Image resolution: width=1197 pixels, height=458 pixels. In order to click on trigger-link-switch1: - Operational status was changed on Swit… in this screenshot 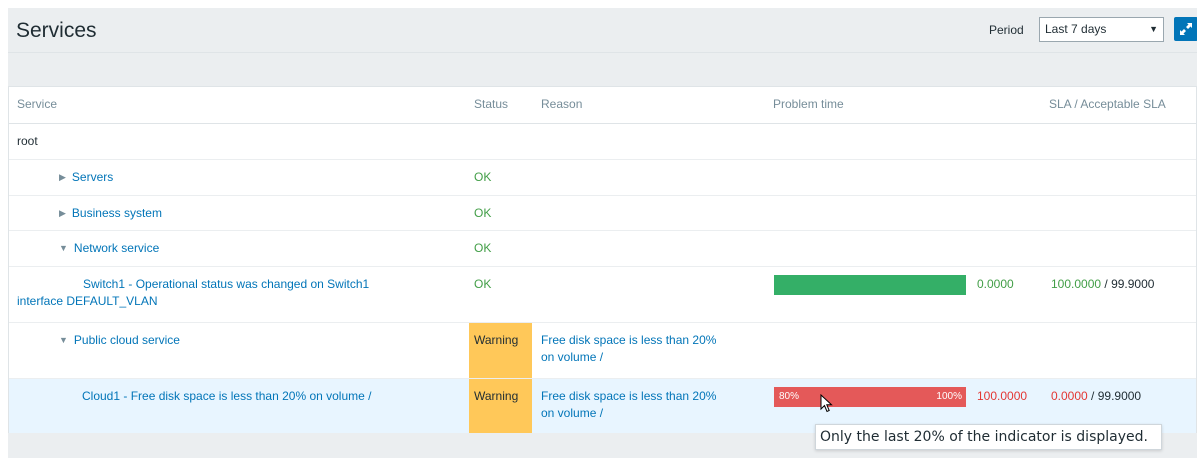, I will do `click(247, 284)`.